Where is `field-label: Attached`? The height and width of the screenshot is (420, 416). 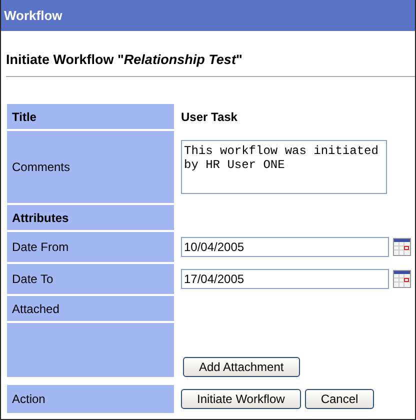 field-label: Attached is located at coordinates (90, 308).